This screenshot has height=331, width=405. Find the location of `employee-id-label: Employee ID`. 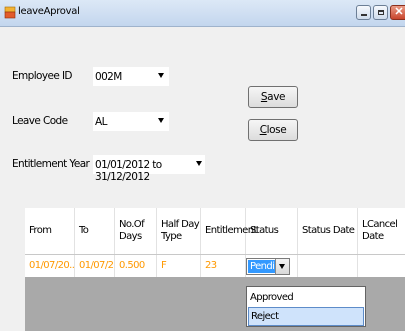

employee-id-label: Employee ID is located at coordinates (42, 76).